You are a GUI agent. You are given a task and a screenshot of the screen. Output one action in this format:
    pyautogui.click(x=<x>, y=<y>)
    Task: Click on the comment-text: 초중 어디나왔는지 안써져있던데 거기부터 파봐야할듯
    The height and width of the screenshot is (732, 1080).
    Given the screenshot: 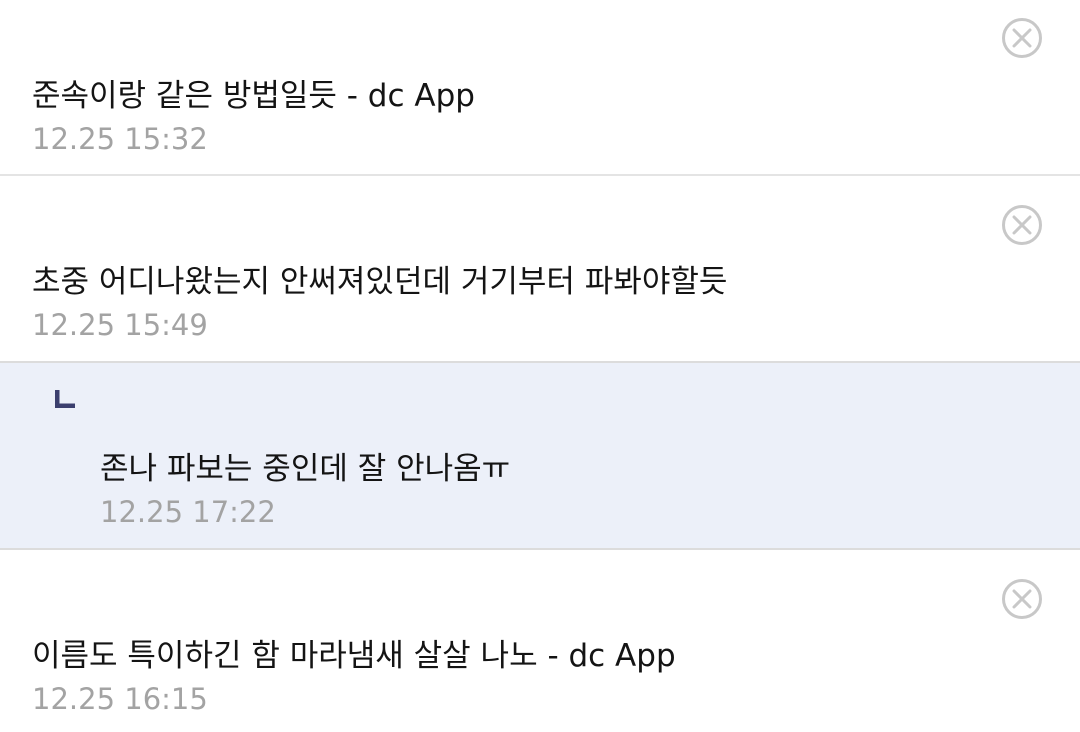 What is the action you would take?
    pyautogui.click(x=380, y=282)
    